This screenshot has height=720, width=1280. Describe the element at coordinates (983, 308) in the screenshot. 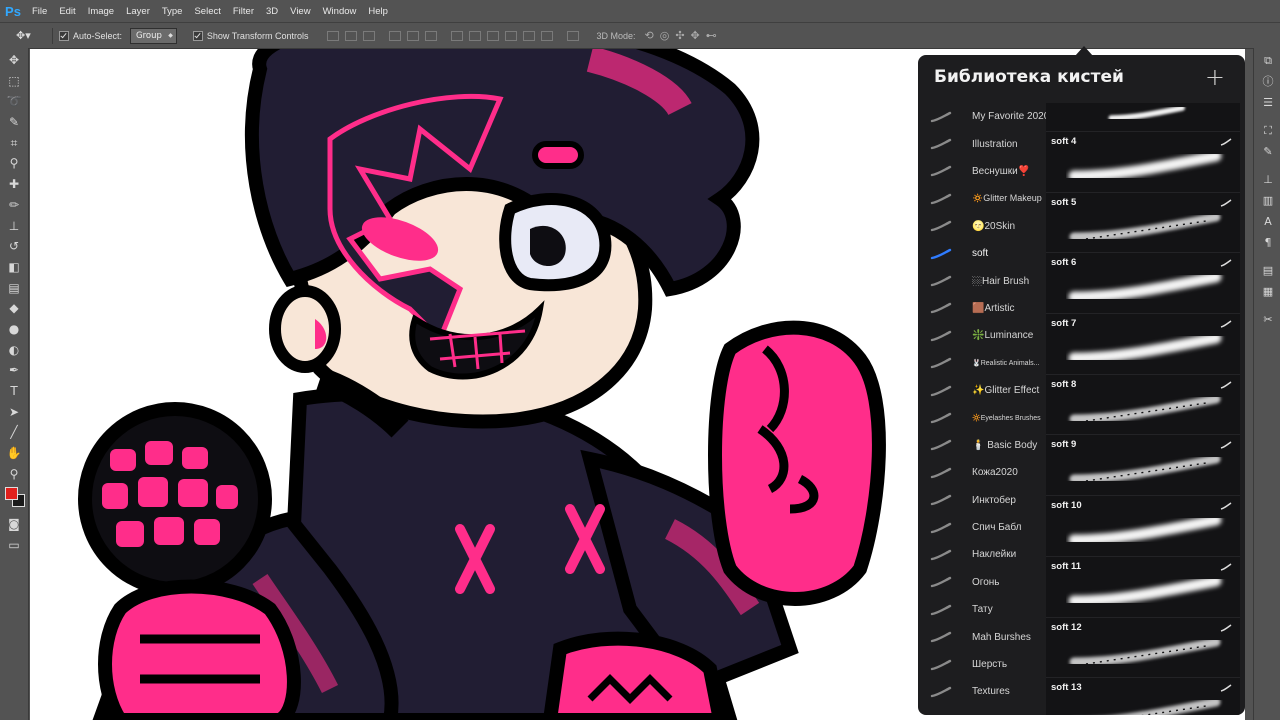

I see `brush-set-item: 🟫Artistic` at that location.